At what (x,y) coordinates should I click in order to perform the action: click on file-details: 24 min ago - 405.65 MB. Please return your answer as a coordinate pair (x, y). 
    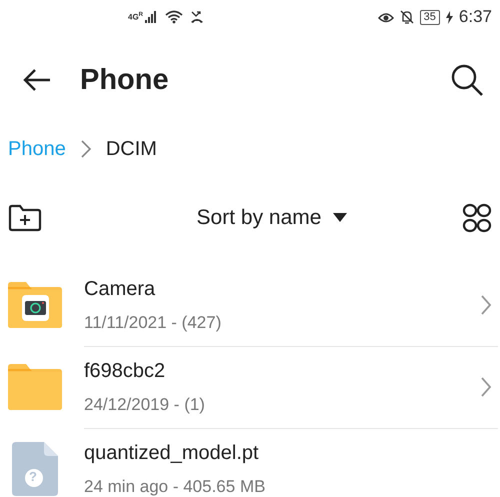
    Looking at the image, I should click on (175, 486).